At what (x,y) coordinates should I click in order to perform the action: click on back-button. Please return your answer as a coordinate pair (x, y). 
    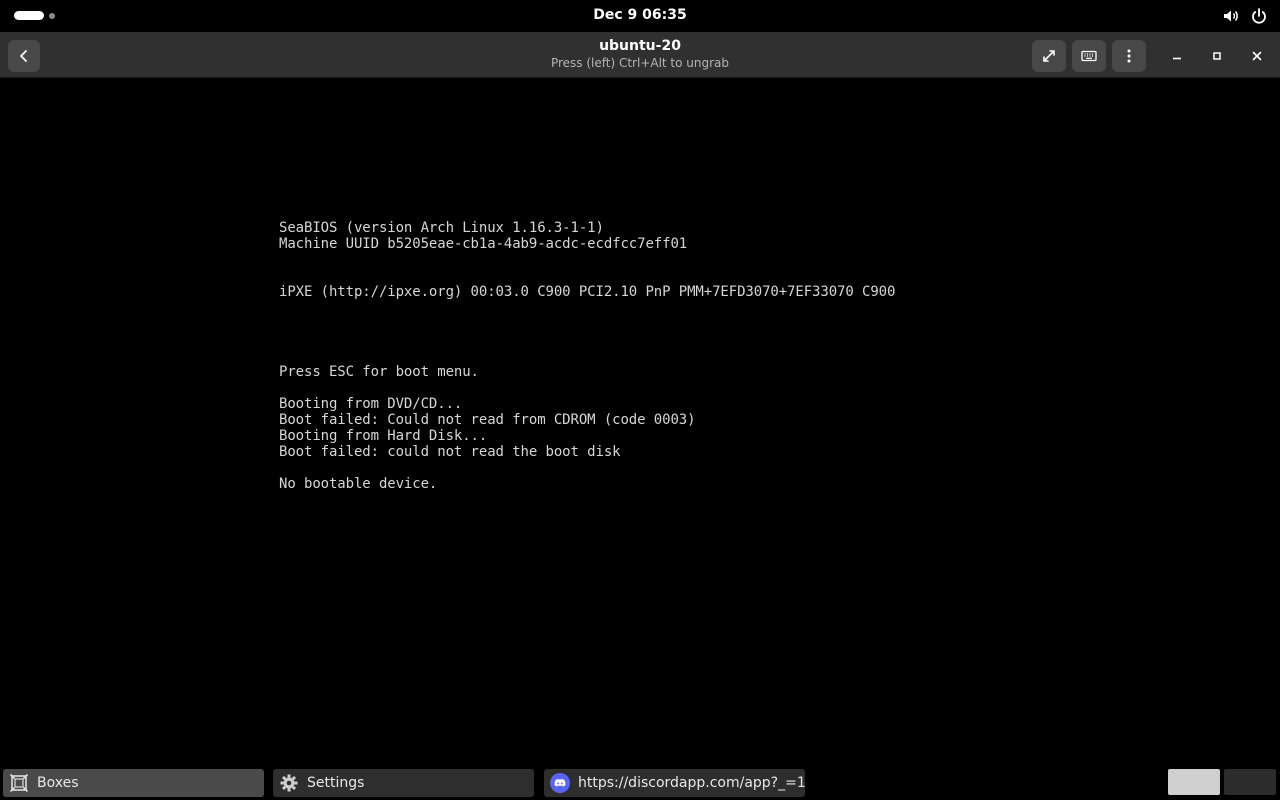
    Looking at the image, I should click on (24, 56).